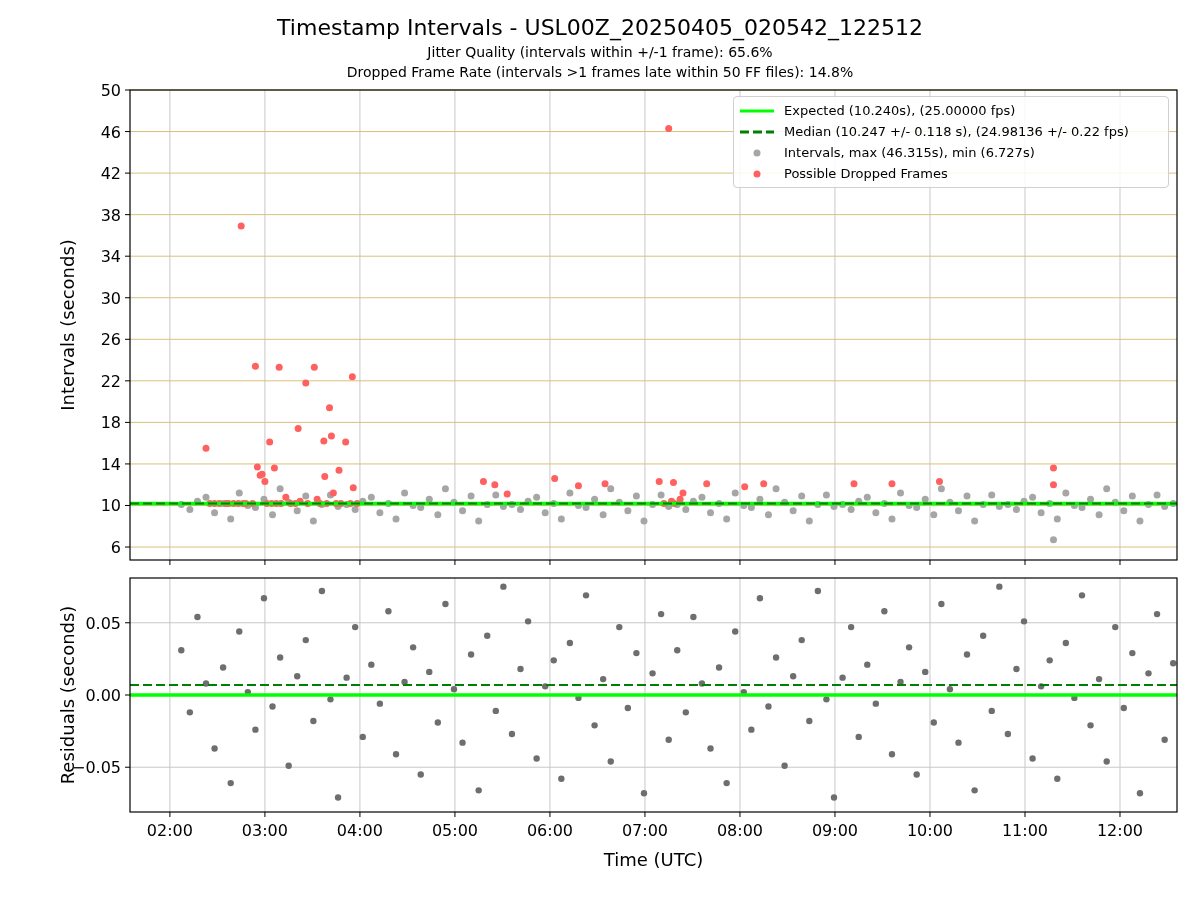 The image size is (1200, 900). Describe the element at coordinates (110, 91) in the screenshot. I see `tick-label: 50` at that location.